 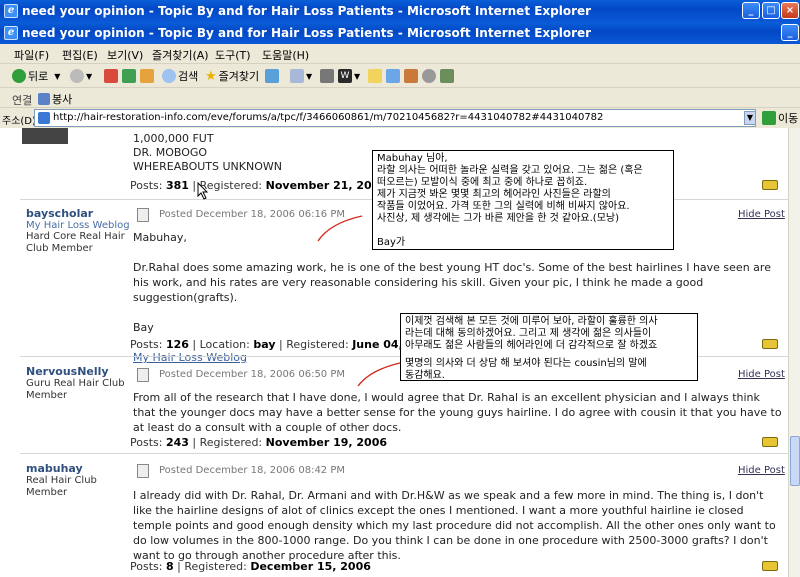 I want to click on edit-button: W ▼, so click(x=349, y=76).